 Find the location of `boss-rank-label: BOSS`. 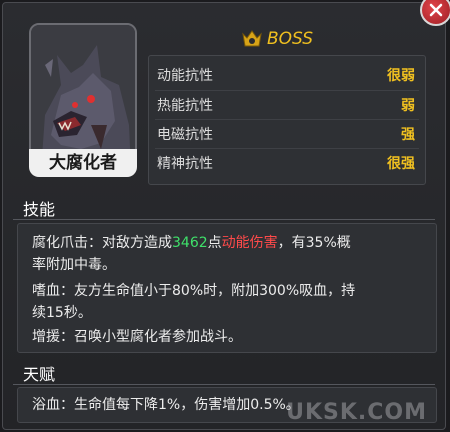

boss-rank-label: BOSS is located at coordinates (290, 39).